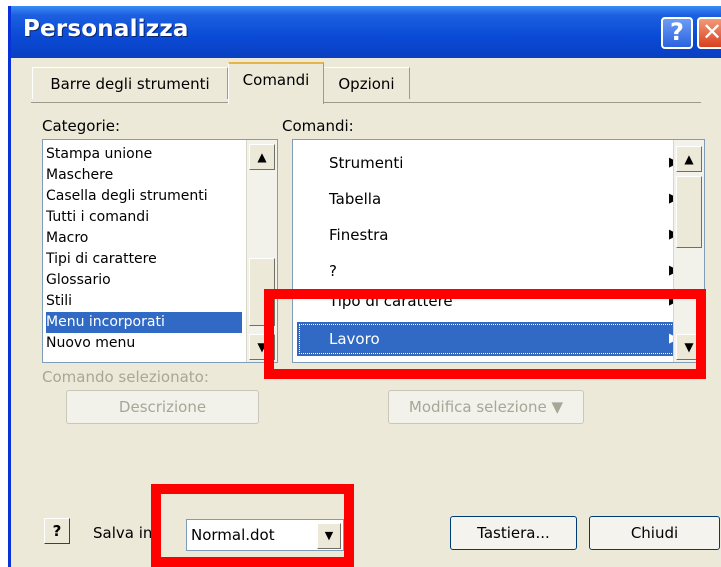 The image size is (721, 567). What do you see at coordinates (144, 196) in the screenshot?
I see `list-item: Casella degli strumenti` at bounding box center [144, 196].